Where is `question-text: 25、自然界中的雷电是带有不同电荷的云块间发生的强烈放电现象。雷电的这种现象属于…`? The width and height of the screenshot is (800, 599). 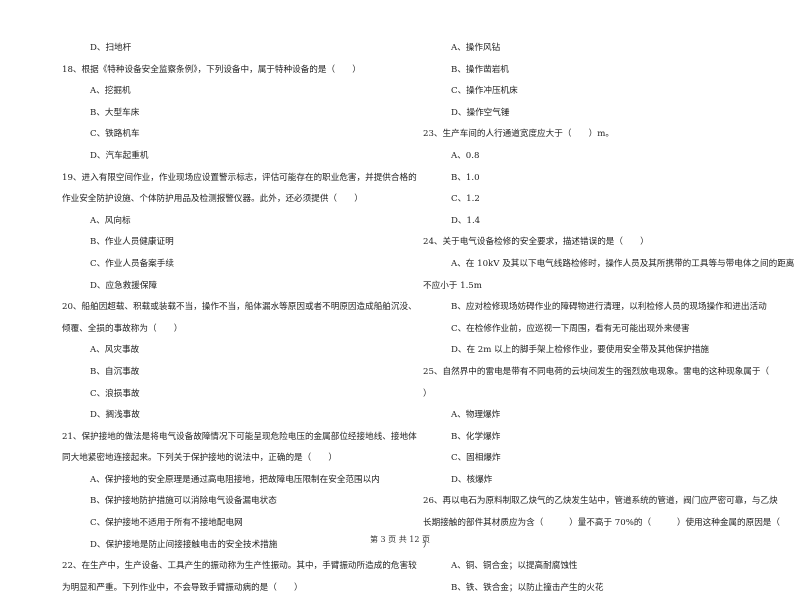
question-text: 25、自然界中的雷电是带有不同电荷的云块间发生的强烈放电现象。雷电的这种现象属于… is located at coordinates (596, 371).